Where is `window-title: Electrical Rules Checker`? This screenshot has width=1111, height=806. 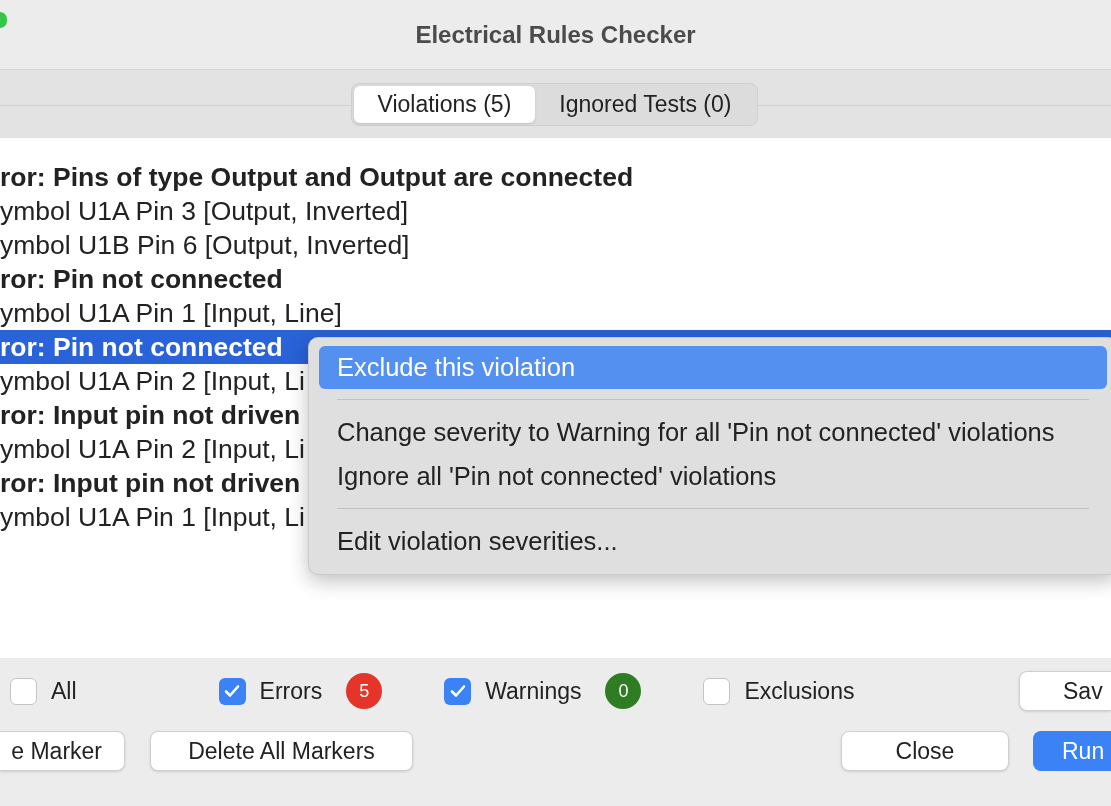
window-title: Electrical Rules Checker is located at coordinates (555, 34).